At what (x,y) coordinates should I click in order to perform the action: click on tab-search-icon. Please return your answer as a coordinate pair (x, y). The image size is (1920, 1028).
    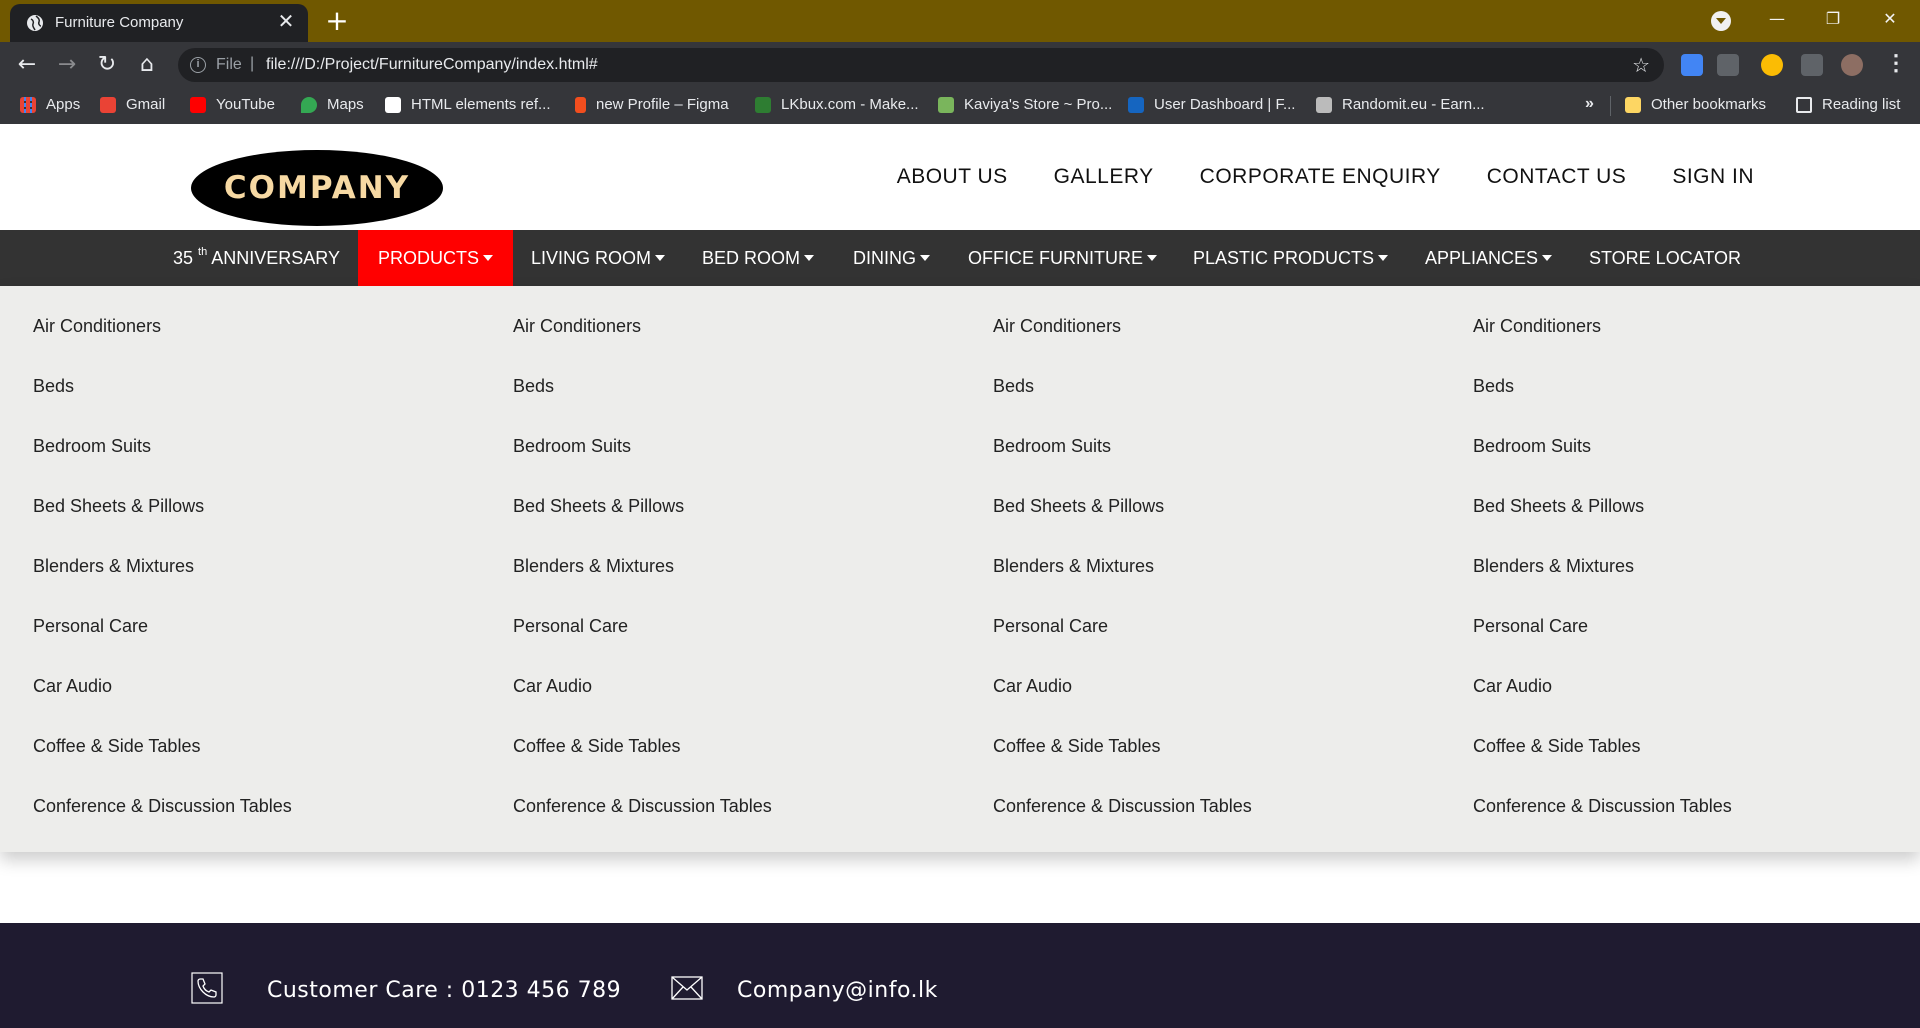
    Looking at the image, I should click on (1721, 21).